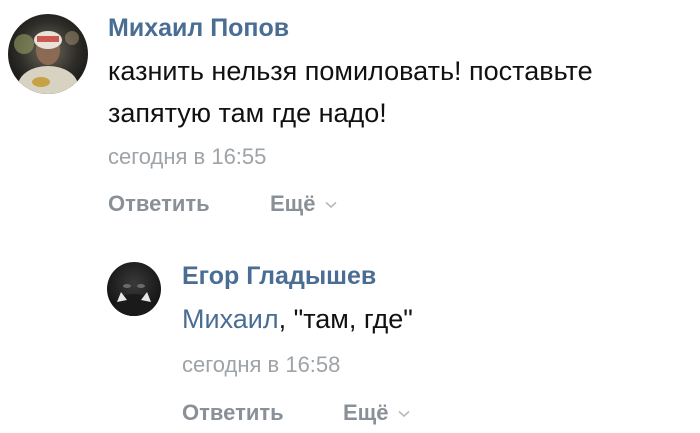  I want to click on comment-text: Михаил, "там, где", so click(297, 319).